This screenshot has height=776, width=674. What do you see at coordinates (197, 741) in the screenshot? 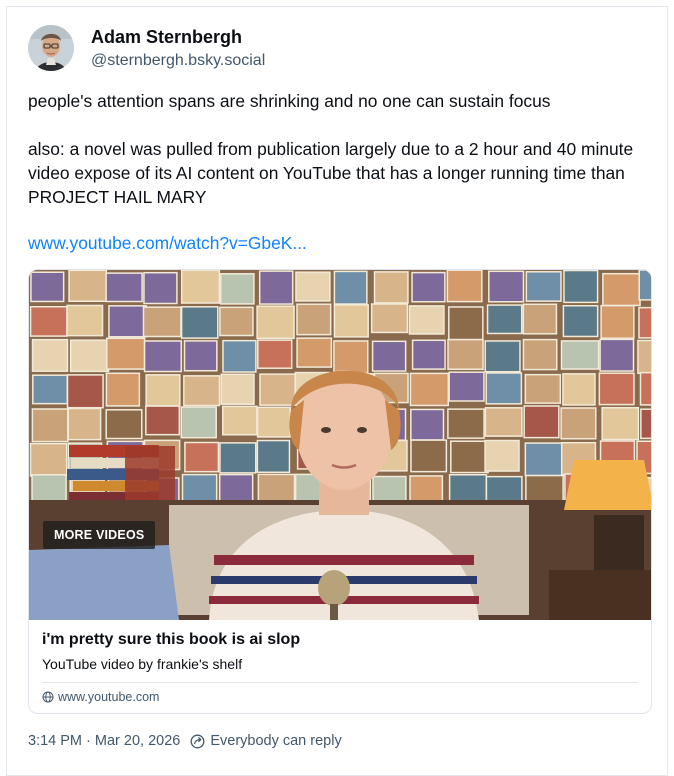
I see `reply-settings-icon` at bounding box center [197, 741].